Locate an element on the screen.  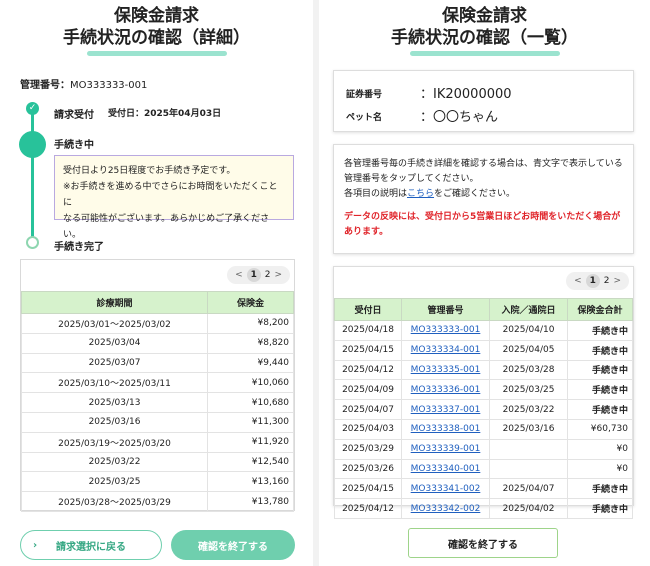
received-date-cell: 2025/04/18 is located at coordinates (368, 330).